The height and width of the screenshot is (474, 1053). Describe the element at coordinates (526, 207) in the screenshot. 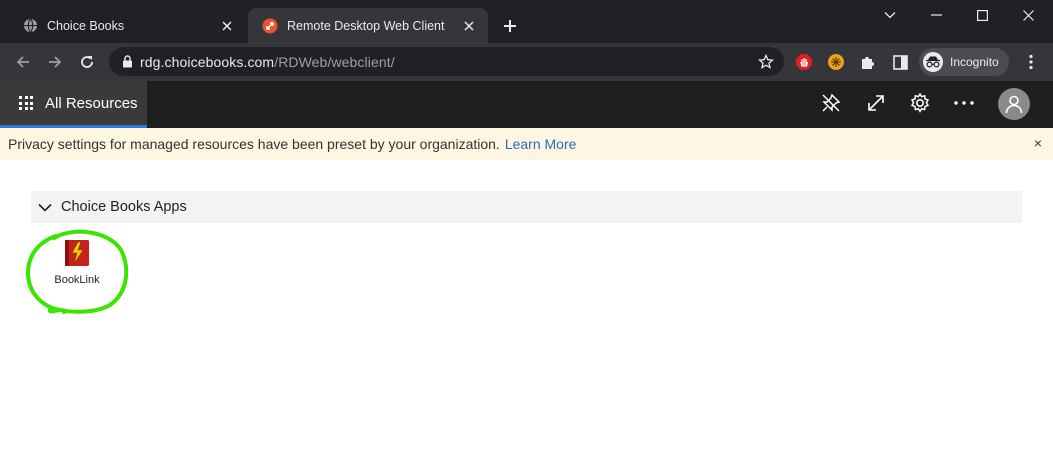

I see `section-header-choice-books-apps: Choice Books Apps` at that location.